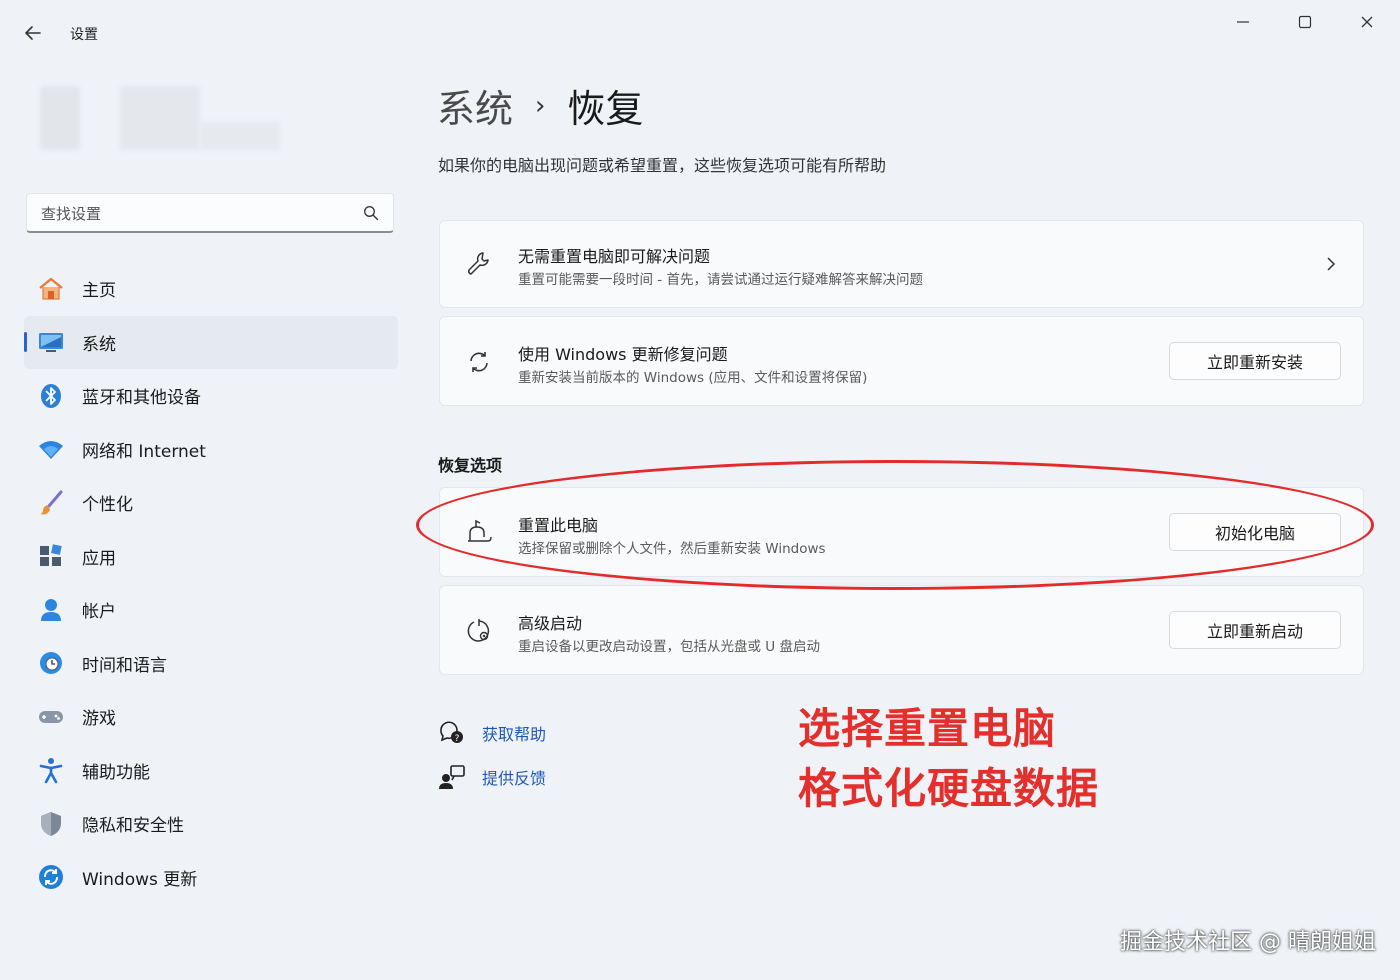 The image size is (1400, 980). Describe the element at coordinates (700, 32) in the screenshot. I see `title-bar: 设置` at that location.